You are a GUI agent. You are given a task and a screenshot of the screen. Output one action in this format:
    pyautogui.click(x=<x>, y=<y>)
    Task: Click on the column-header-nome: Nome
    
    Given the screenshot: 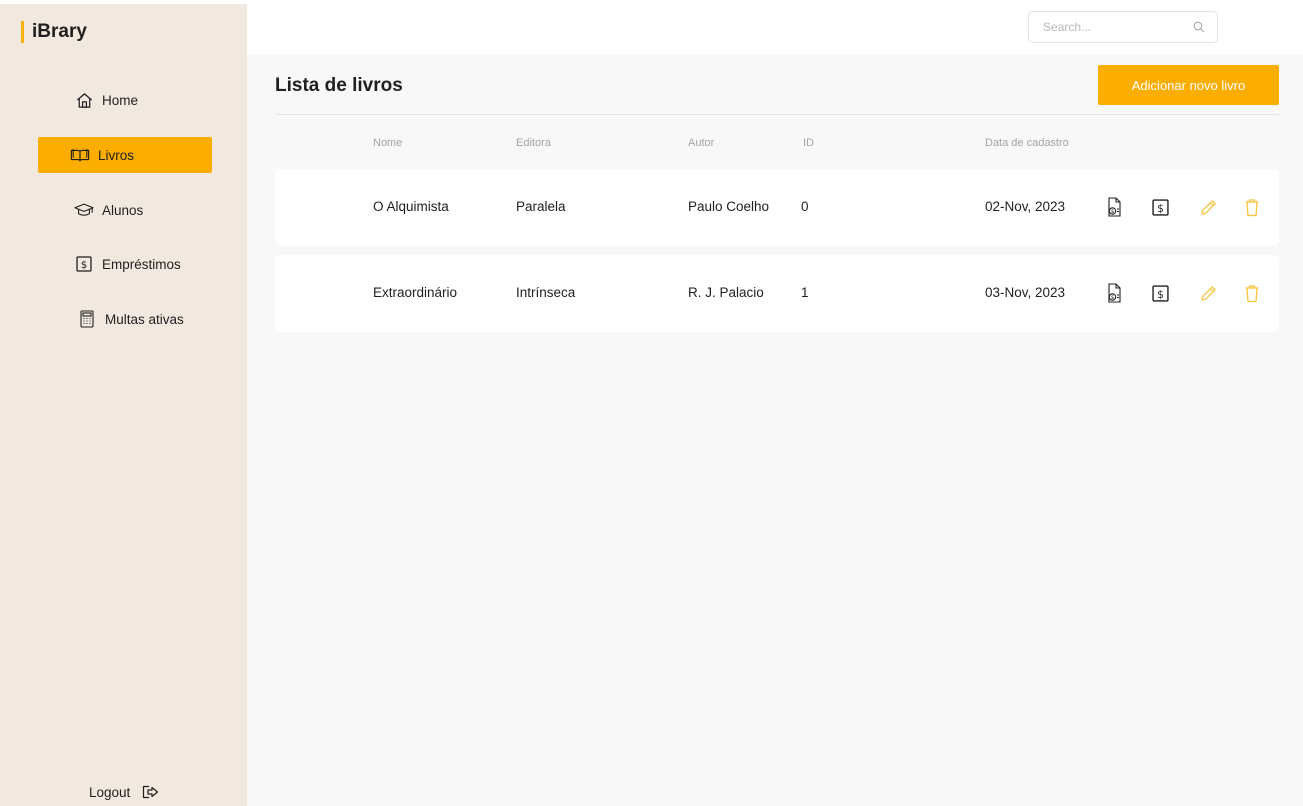 What is the action you would take?
    pyautogui.click(x=388, y=143)
    